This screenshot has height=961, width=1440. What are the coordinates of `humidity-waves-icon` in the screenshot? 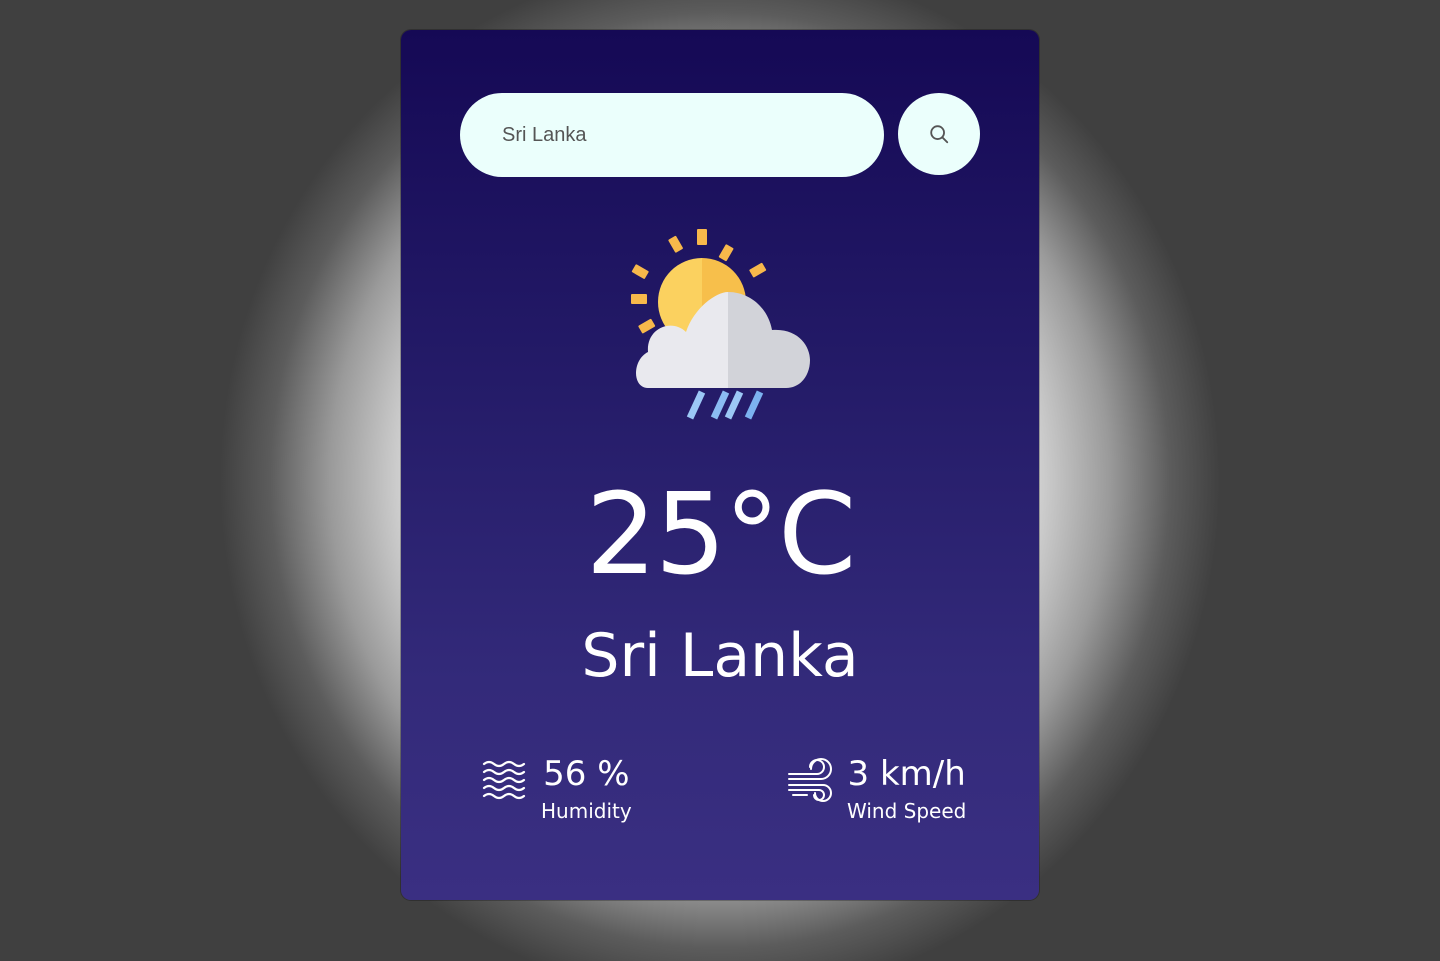 It's located at (505, 782).